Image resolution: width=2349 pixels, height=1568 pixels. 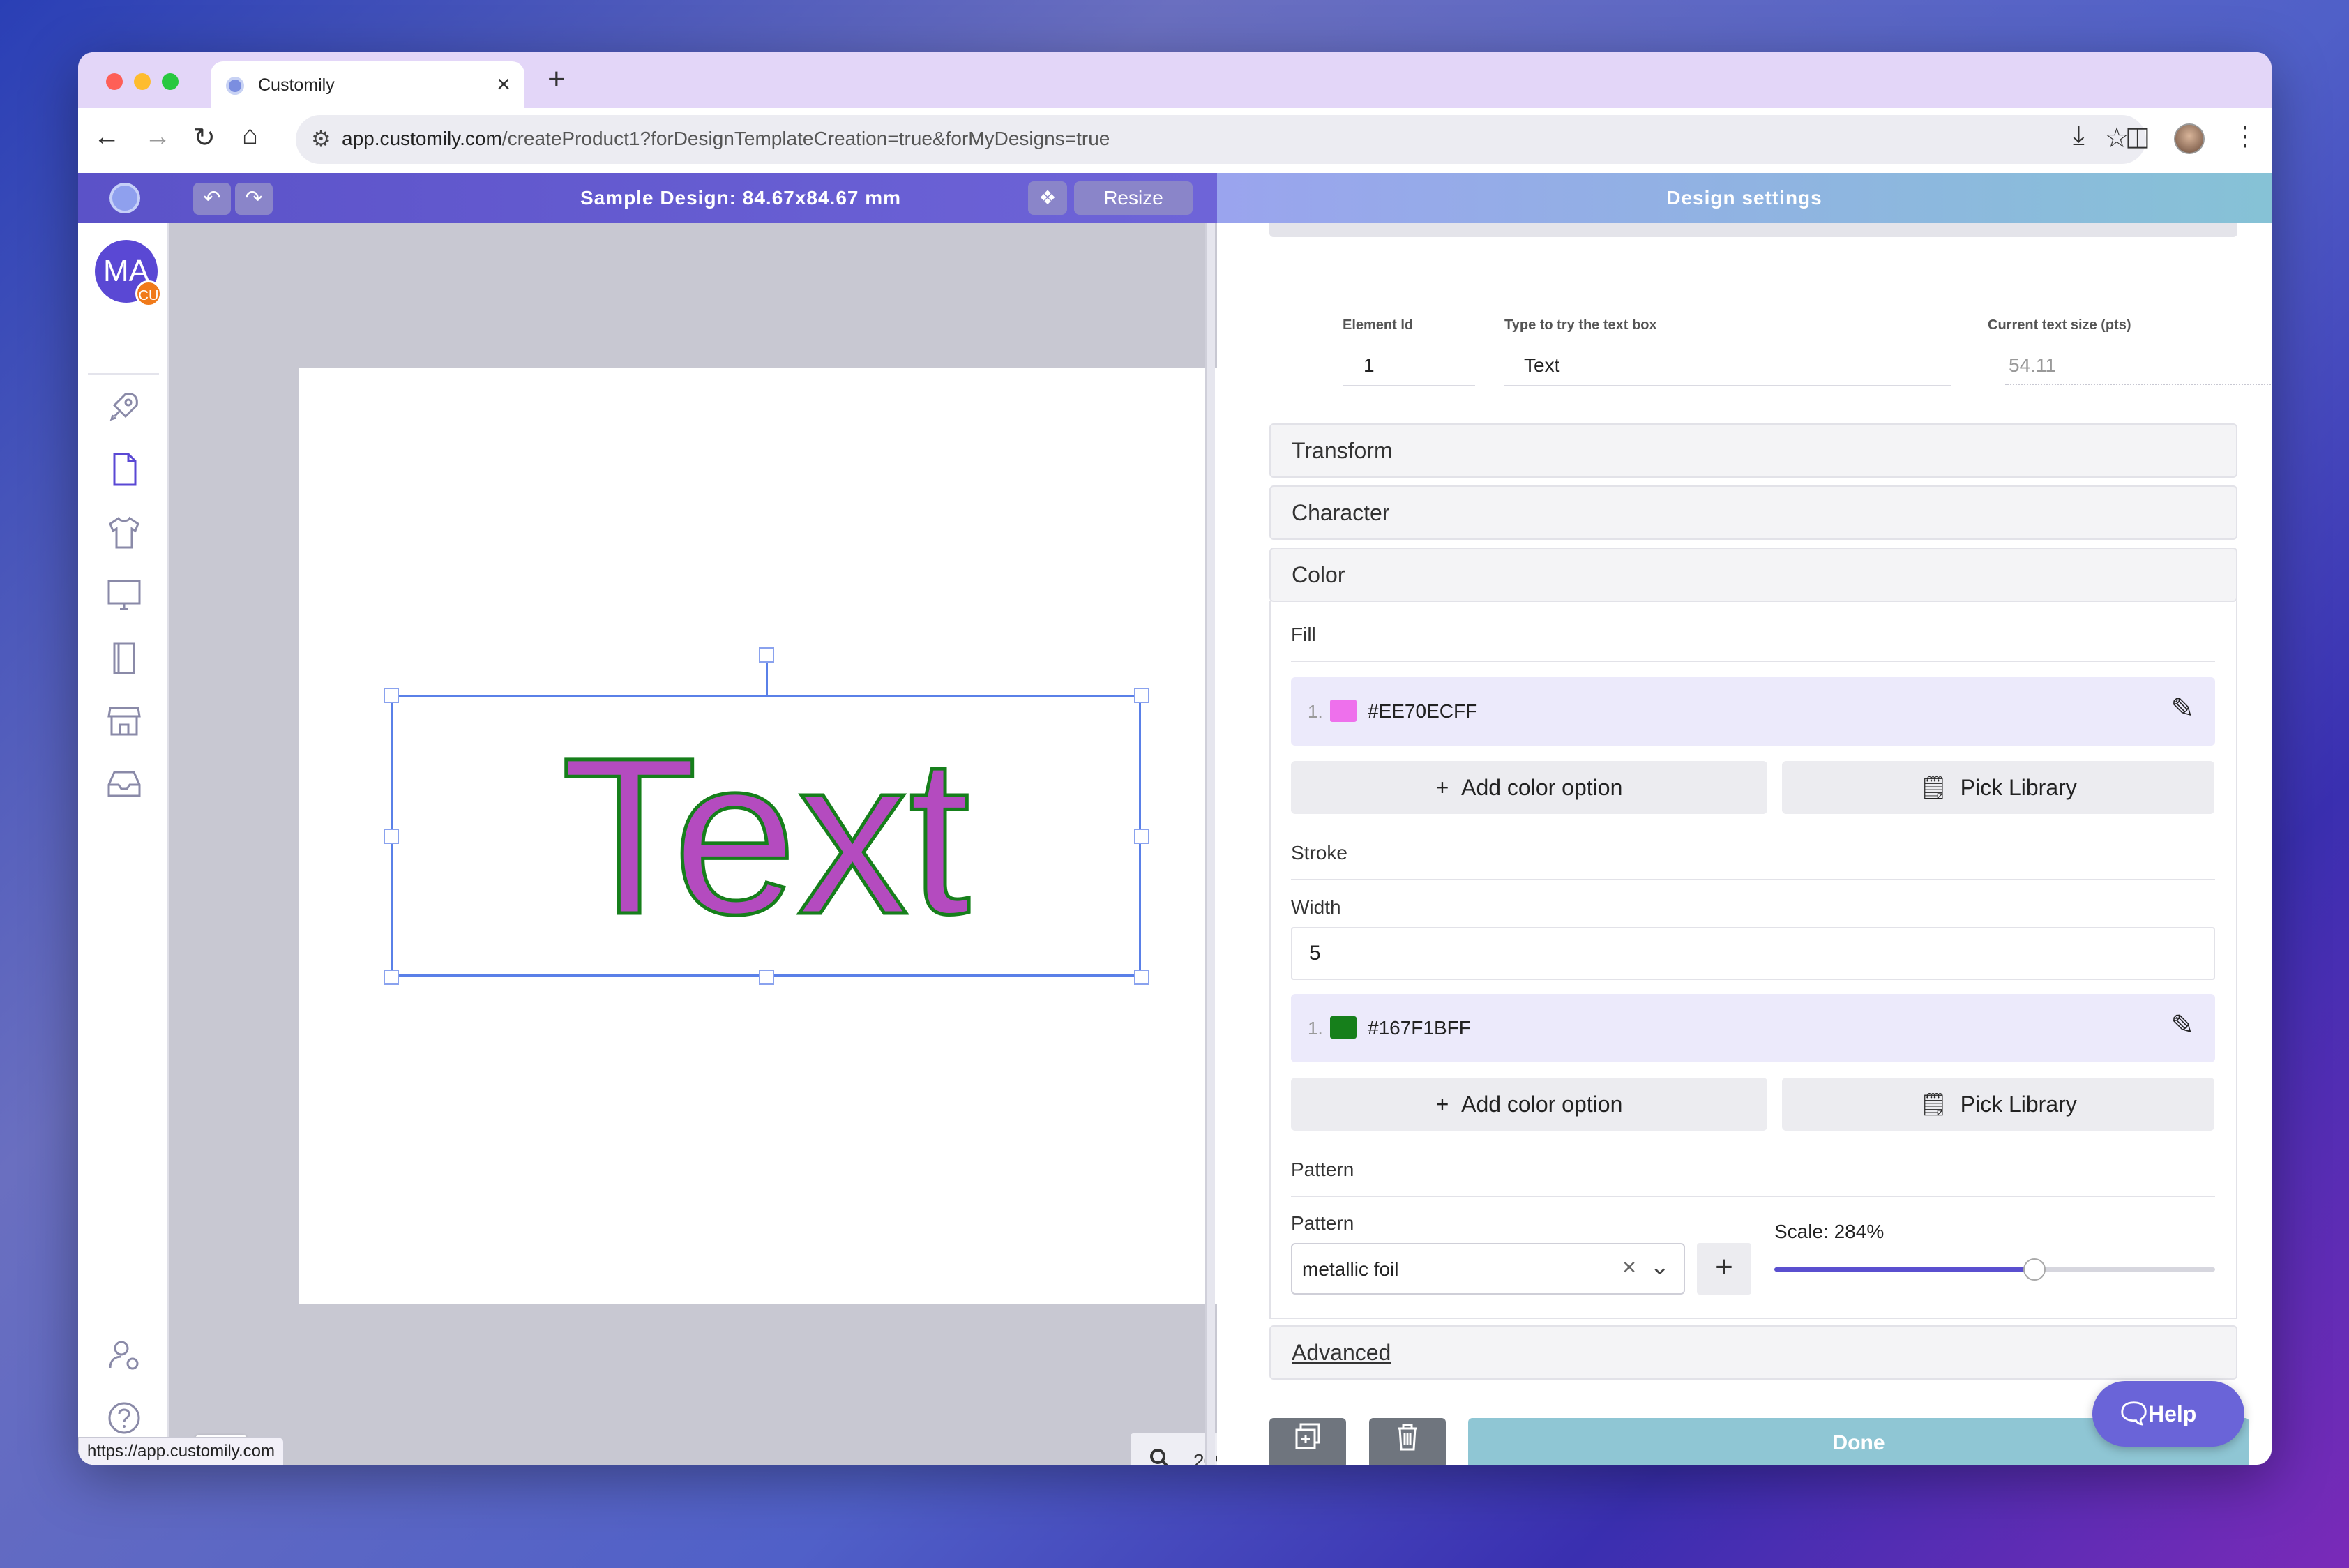 What do you see at coordinates (1753, 512) in the screenshot?
I see `character-section-header: Character` at bounding box center [1753, 512].